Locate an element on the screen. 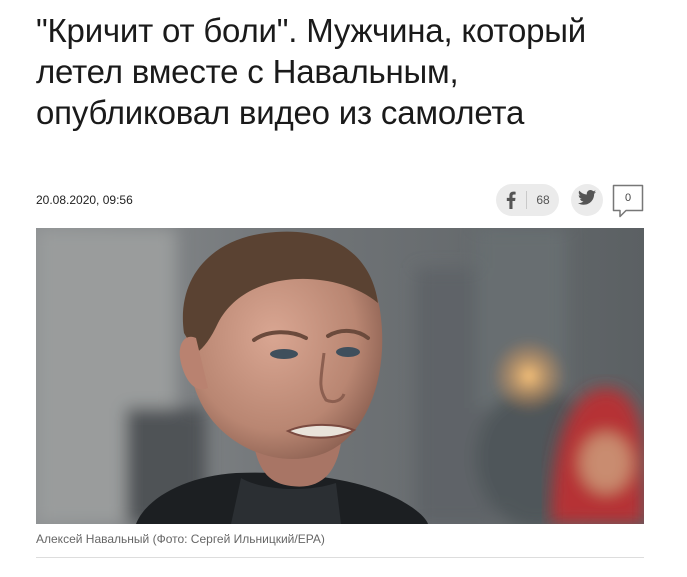 The image size is (687, 577). comments-button: 0 is located at coordinates (628, 201).